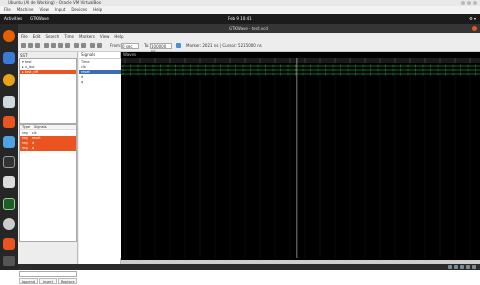 This screenshot has width=480, height=285. I want to click on sst-signal-list: Type Signals reg clk reg reset reg d reg q, so click(48, 183).